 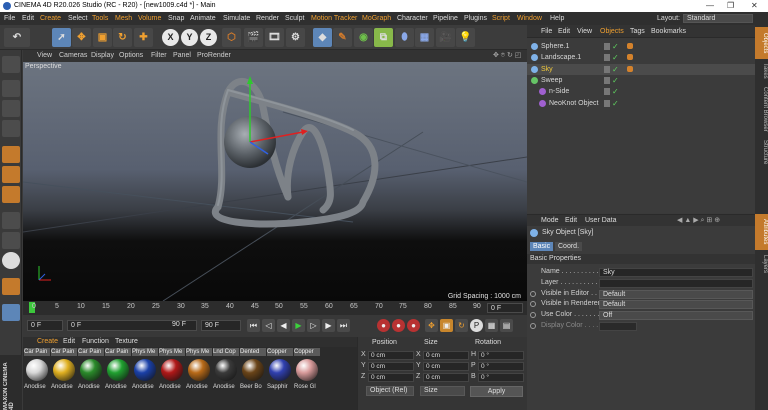 What do you see at coordinates (564, 31) in the screenshot?
I see `obj-menu-edit: Edit` at bounding box center [564, 31].